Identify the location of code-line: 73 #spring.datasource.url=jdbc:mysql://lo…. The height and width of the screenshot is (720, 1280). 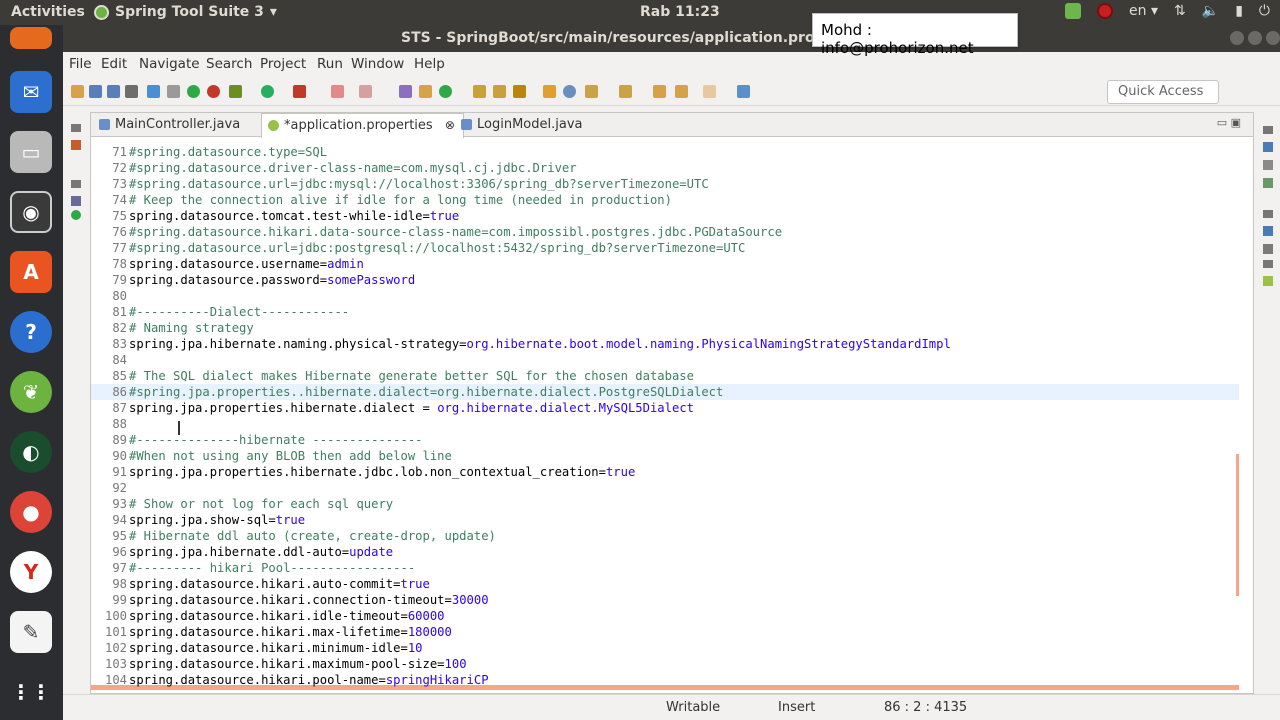
(665, 184).